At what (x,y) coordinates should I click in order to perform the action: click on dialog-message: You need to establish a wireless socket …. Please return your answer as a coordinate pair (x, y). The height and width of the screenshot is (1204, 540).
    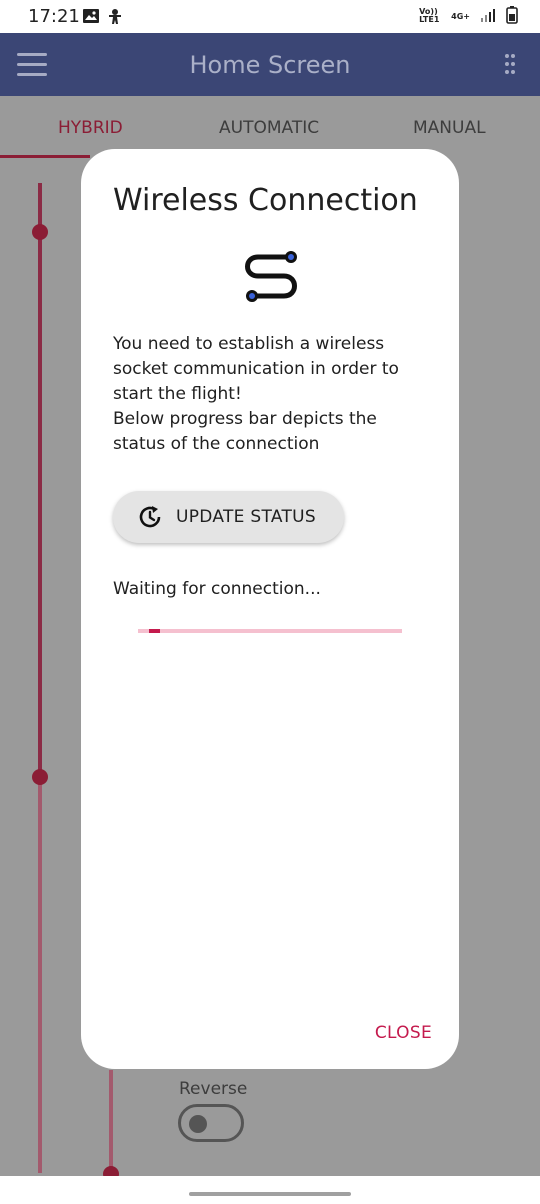
    Looking at the image, I should click on (272, 394).